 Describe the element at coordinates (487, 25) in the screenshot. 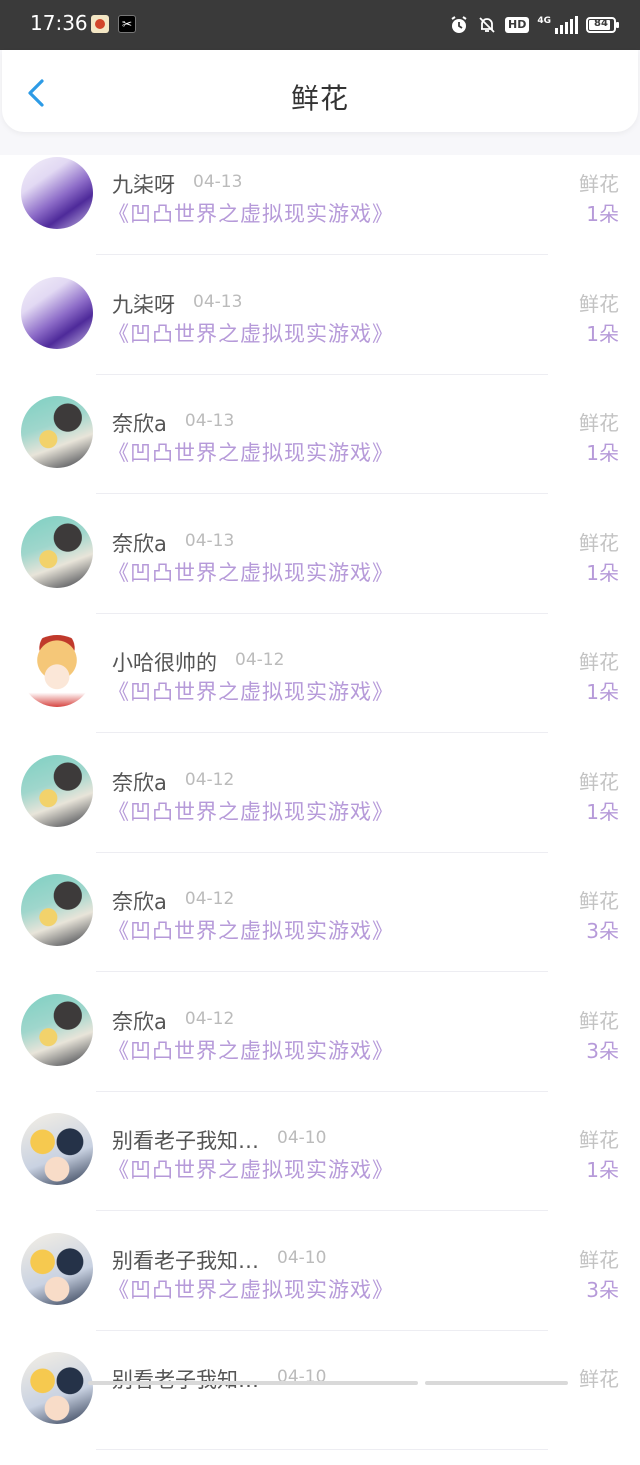

I see `mute-icon` at that location.